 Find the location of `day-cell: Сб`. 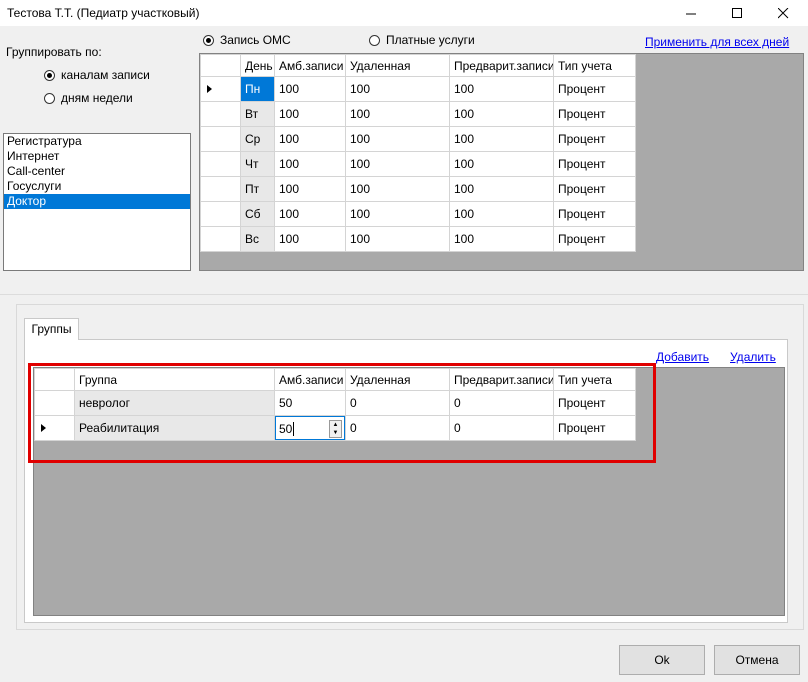

day-cell: Сб is located at coordinates (257, 214).